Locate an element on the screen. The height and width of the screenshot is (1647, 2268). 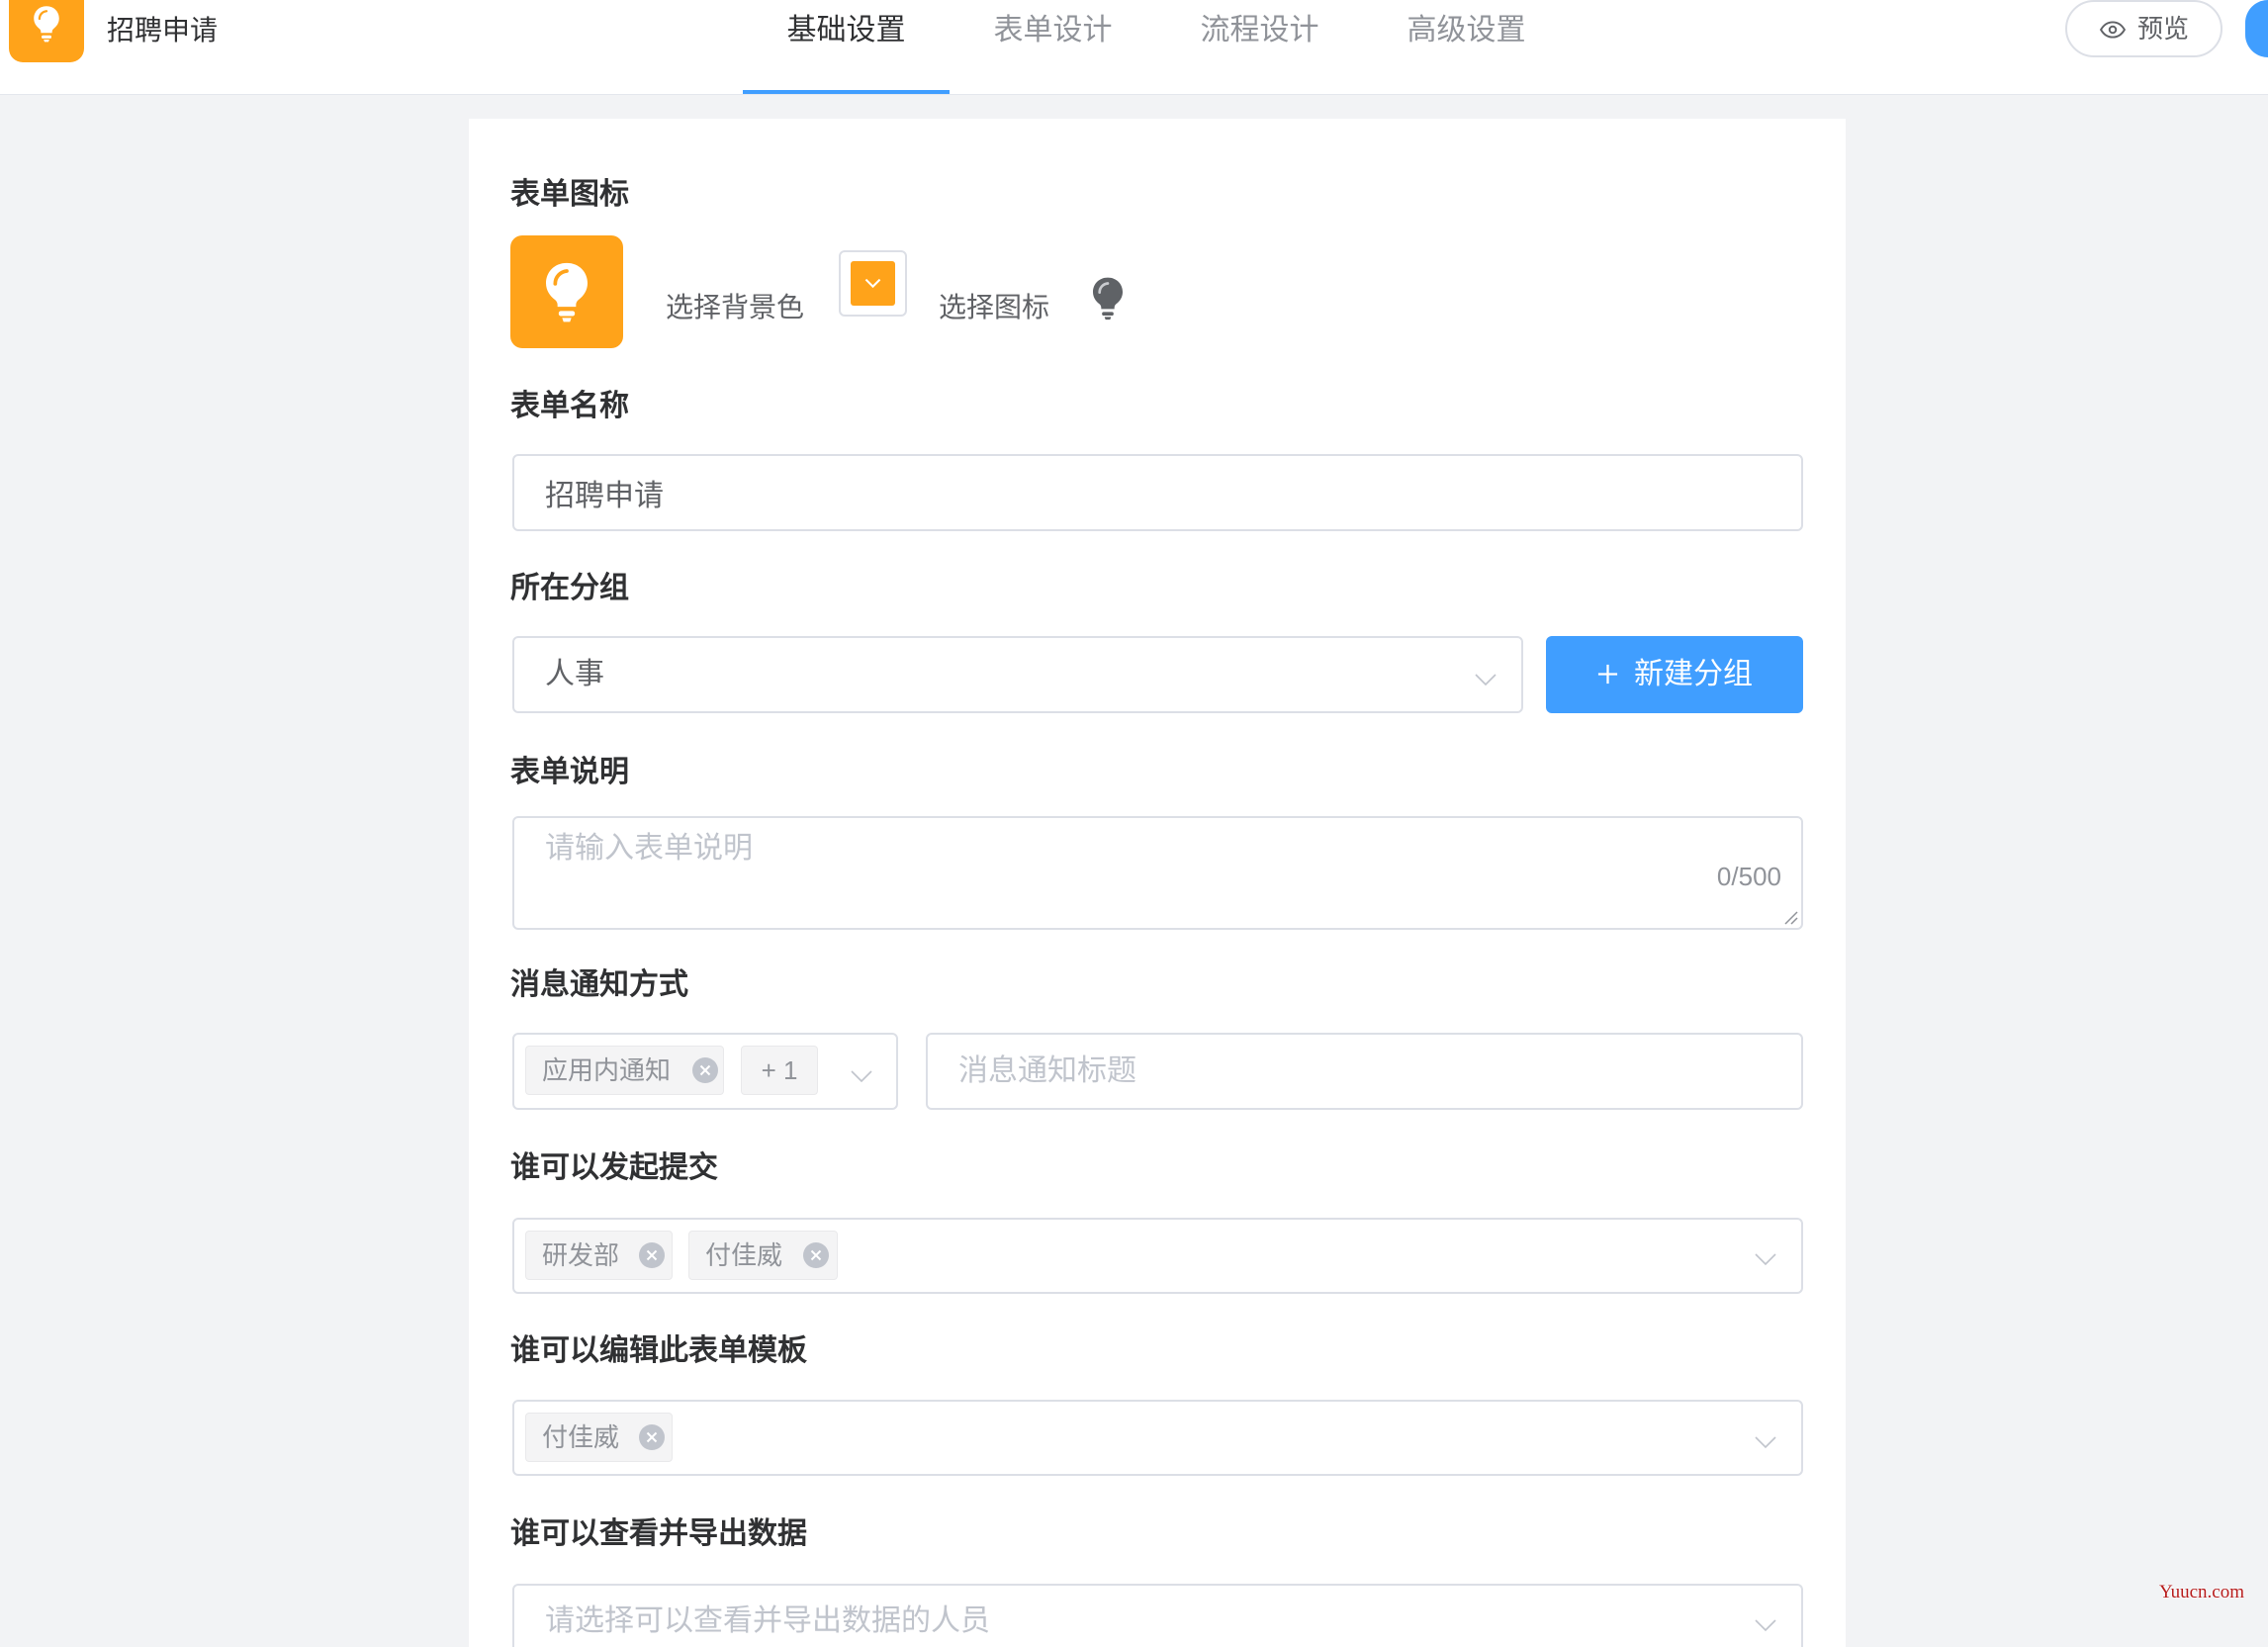
tag-label: 应用内通知 is located at coordinates (607, 1070).